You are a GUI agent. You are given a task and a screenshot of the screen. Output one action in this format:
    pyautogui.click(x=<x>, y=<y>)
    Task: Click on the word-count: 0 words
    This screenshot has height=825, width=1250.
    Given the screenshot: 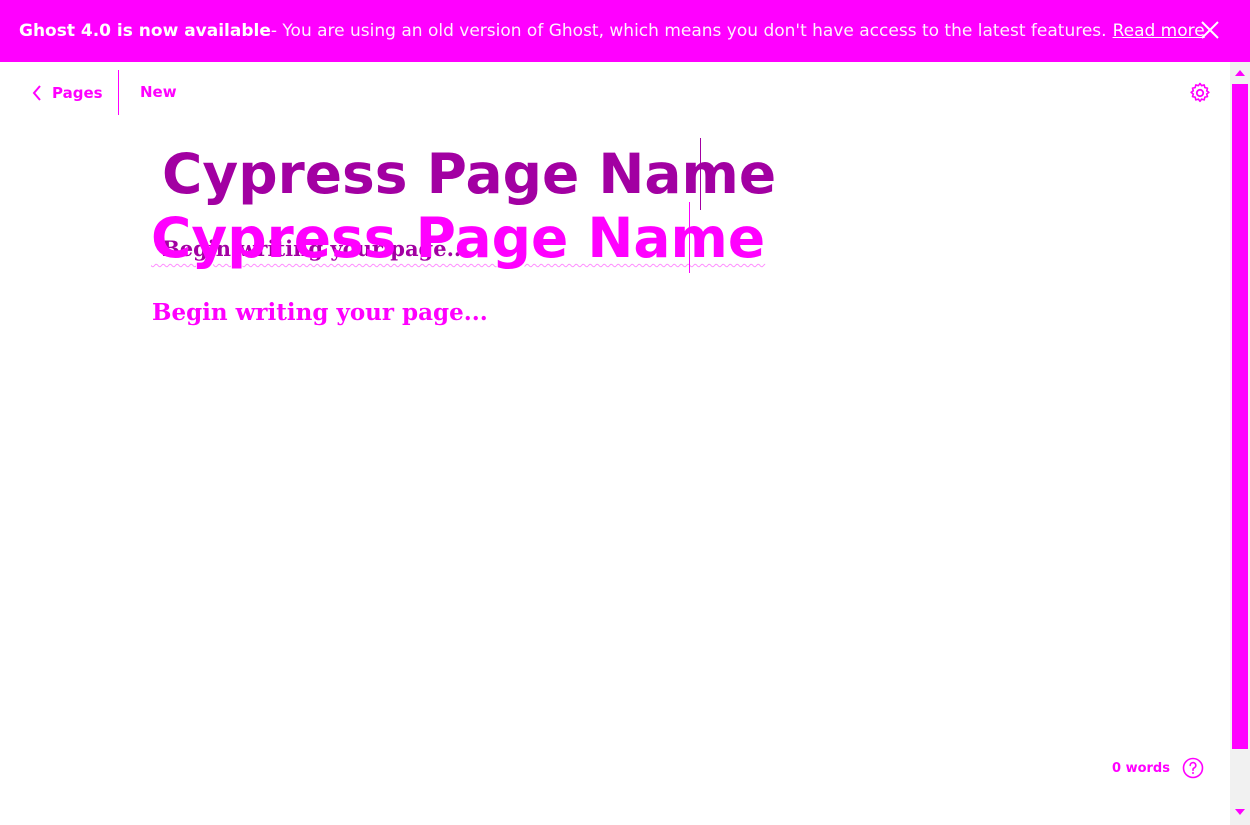 What is the action you would take?
    pyautogui.click(x=1141, y=768)
    